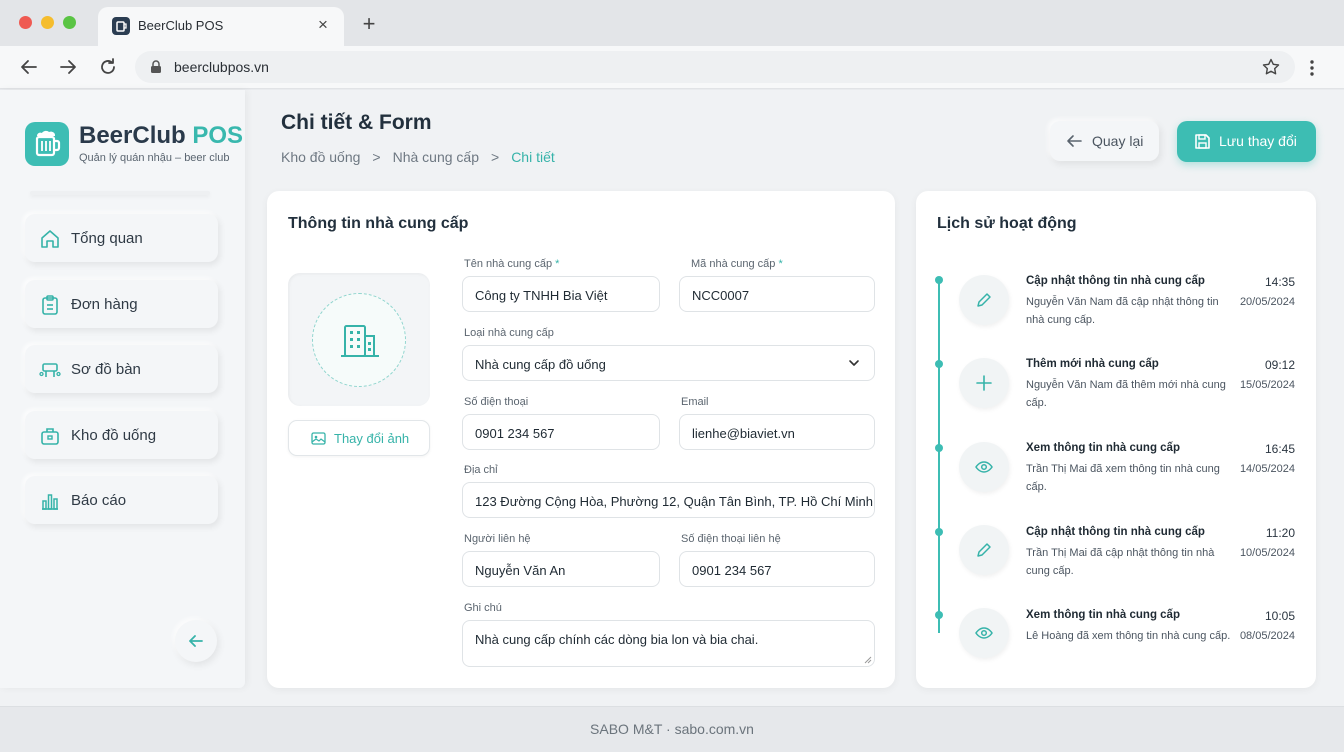 The image size is (1344, 752). I want to click on phone-input: 0901 234 567, so click(561, 432).